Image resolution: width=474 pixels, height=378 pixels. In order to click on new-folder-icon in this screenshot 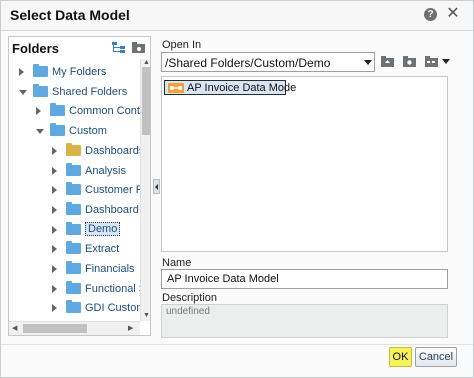, I will do `click(409, 61)`.